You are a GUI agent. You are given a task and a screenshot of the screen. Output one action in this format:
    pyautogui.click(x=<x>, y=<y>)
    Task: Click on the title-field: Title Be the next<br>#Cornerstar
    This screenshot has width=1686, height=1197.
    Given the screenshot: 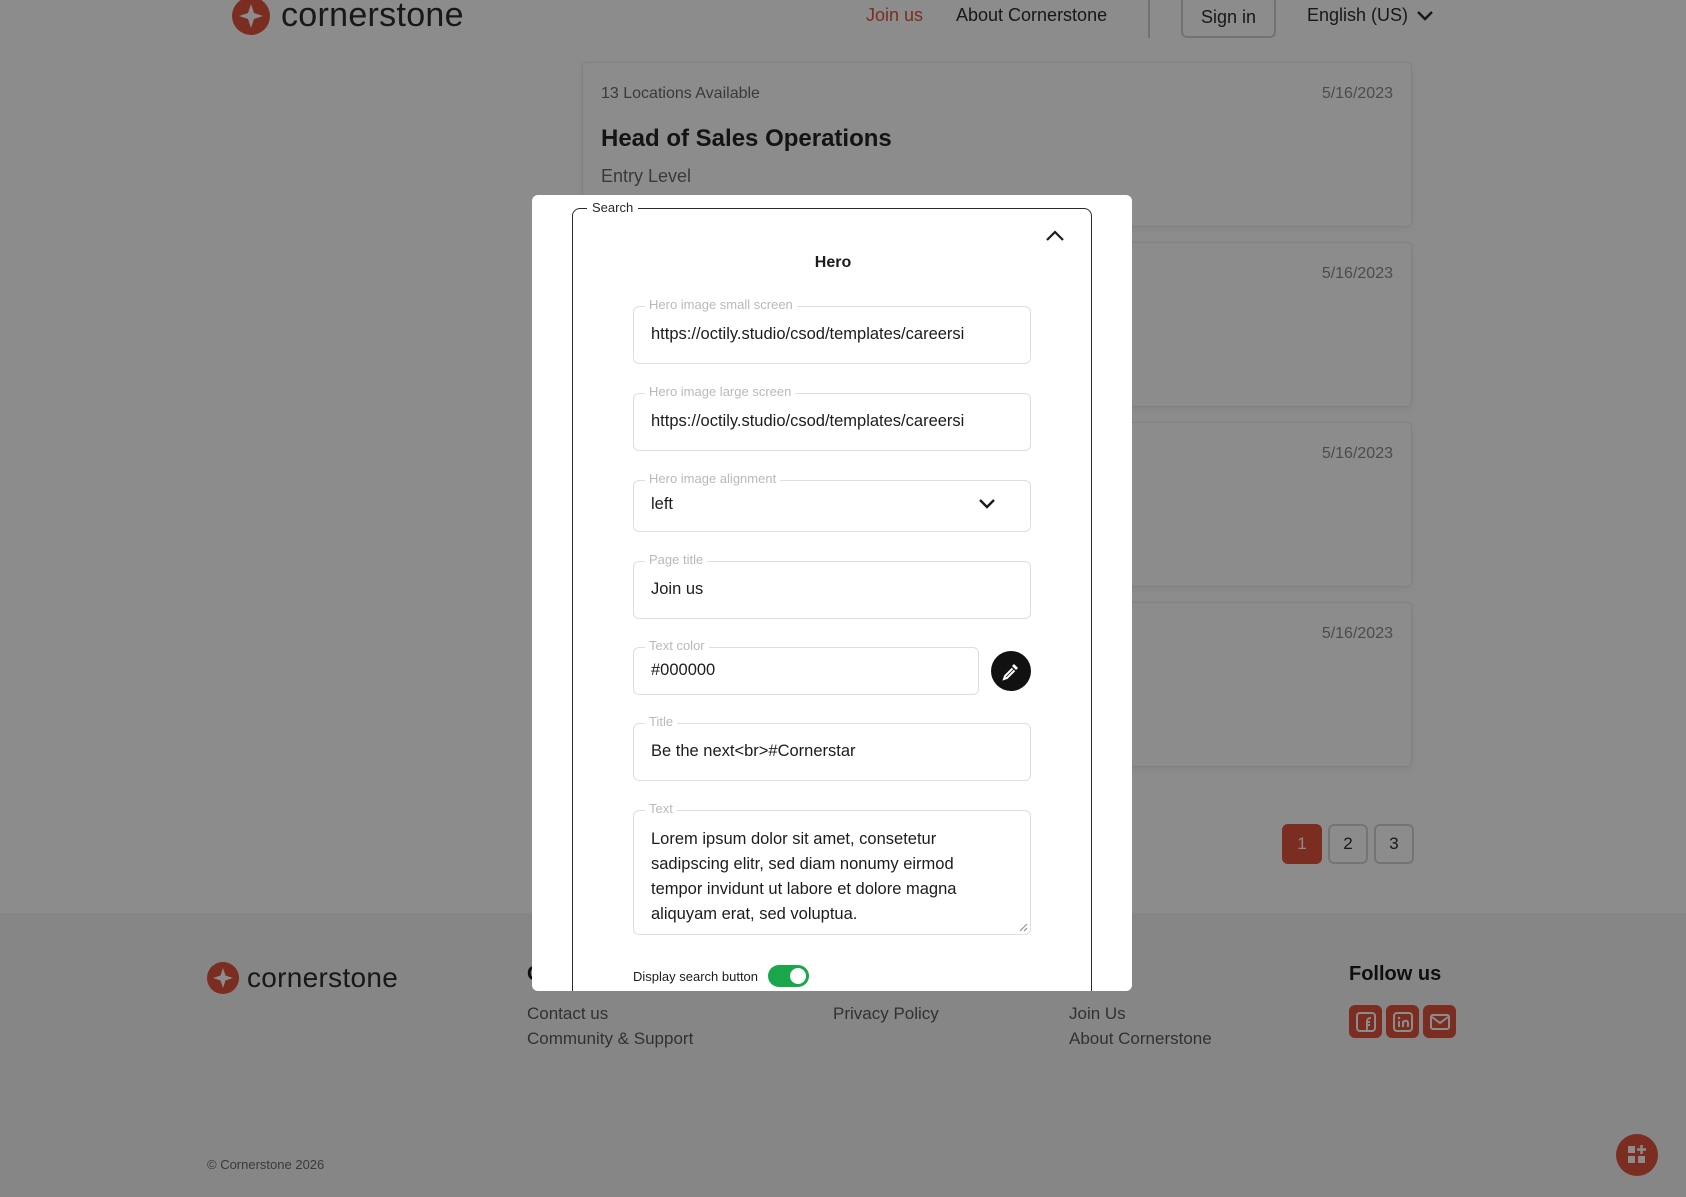 What is the action you would take?
    pyautogui.click(x=832, y=747)
    